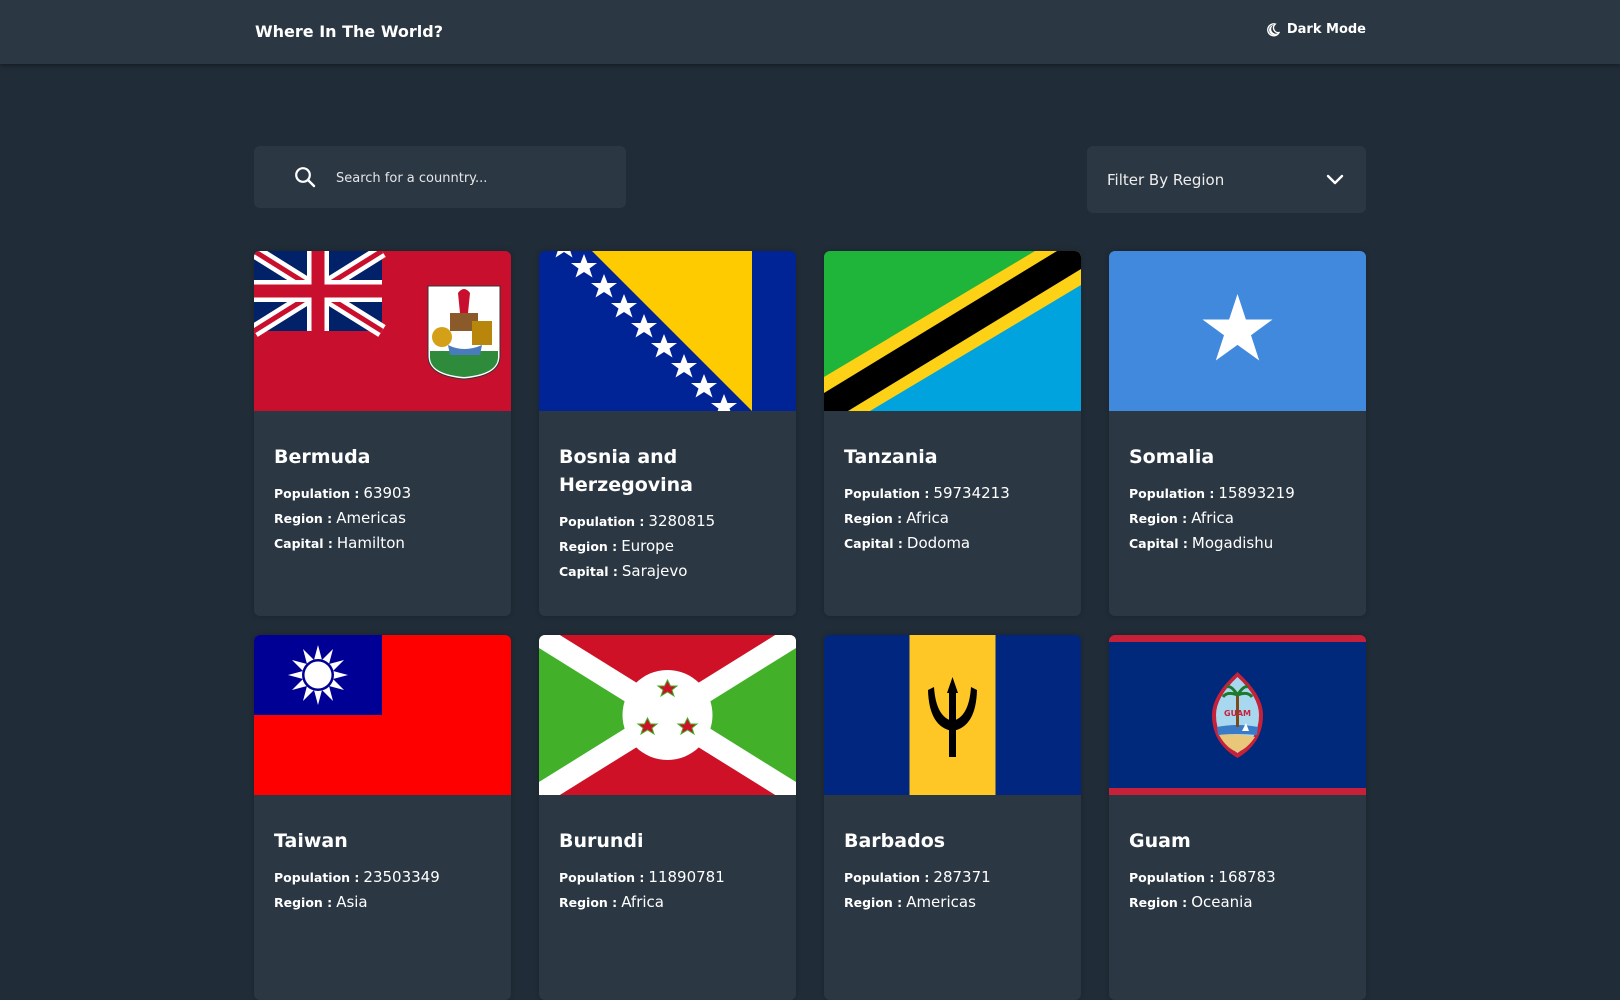  I want to click on bosnia-flag-icon, so click(667, 331).